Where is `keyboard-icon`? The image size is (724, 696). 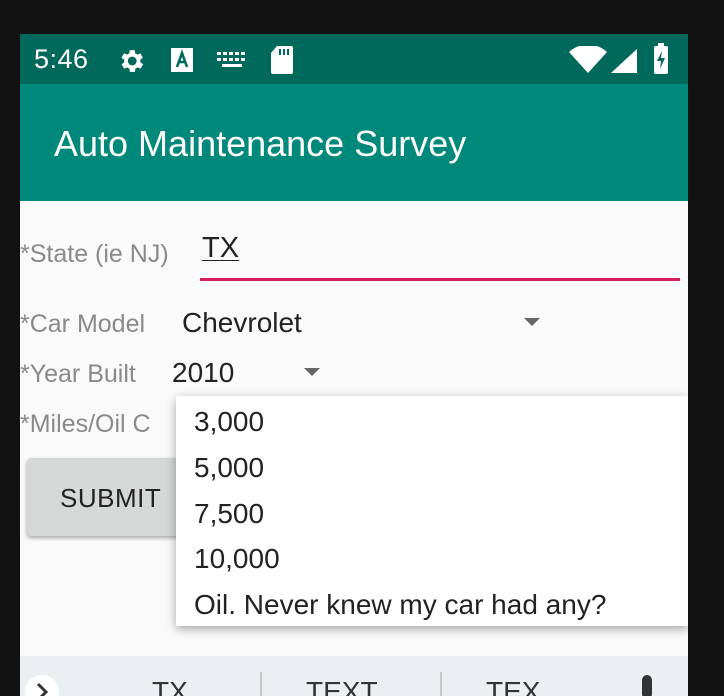
keyboard-icon is located at coordinates (231, 59).